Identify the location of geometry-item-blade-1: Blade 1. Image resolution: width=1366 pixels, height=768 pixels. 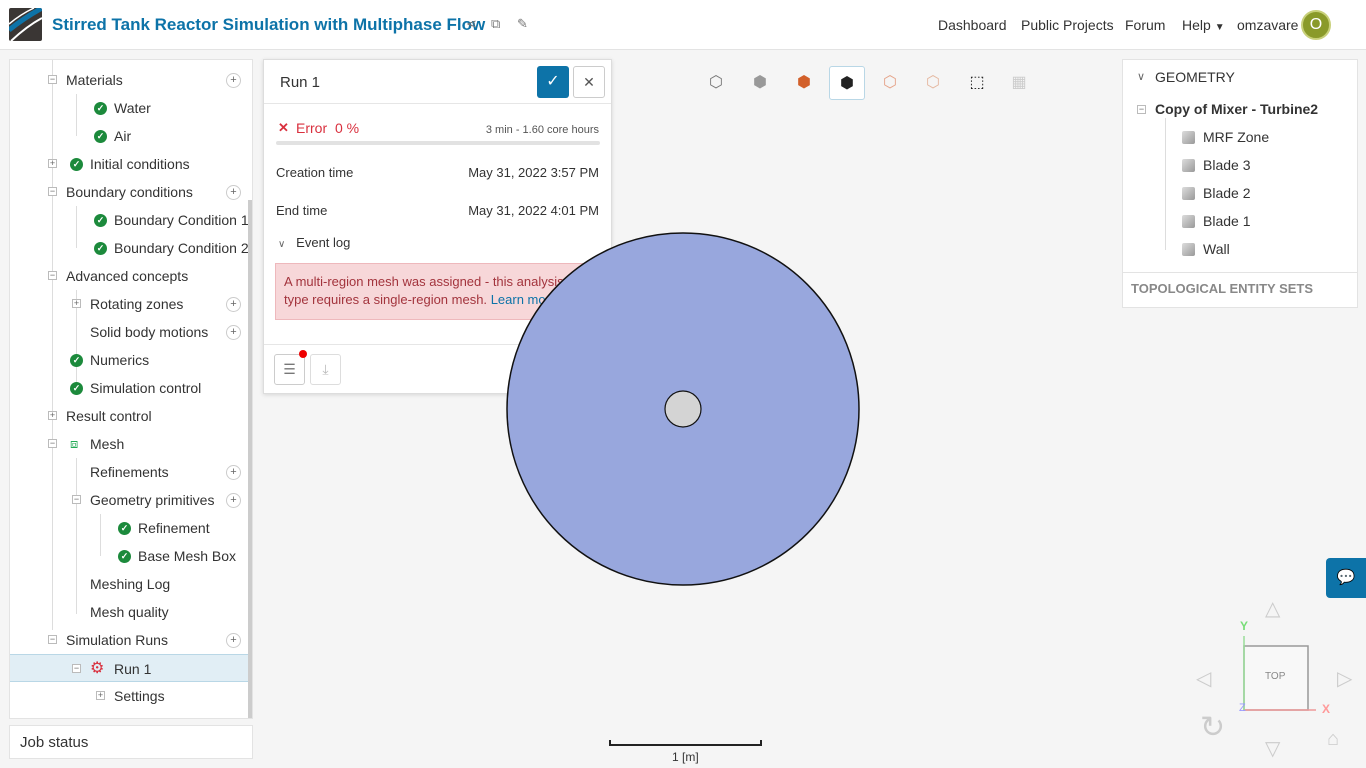
(1226, 221).